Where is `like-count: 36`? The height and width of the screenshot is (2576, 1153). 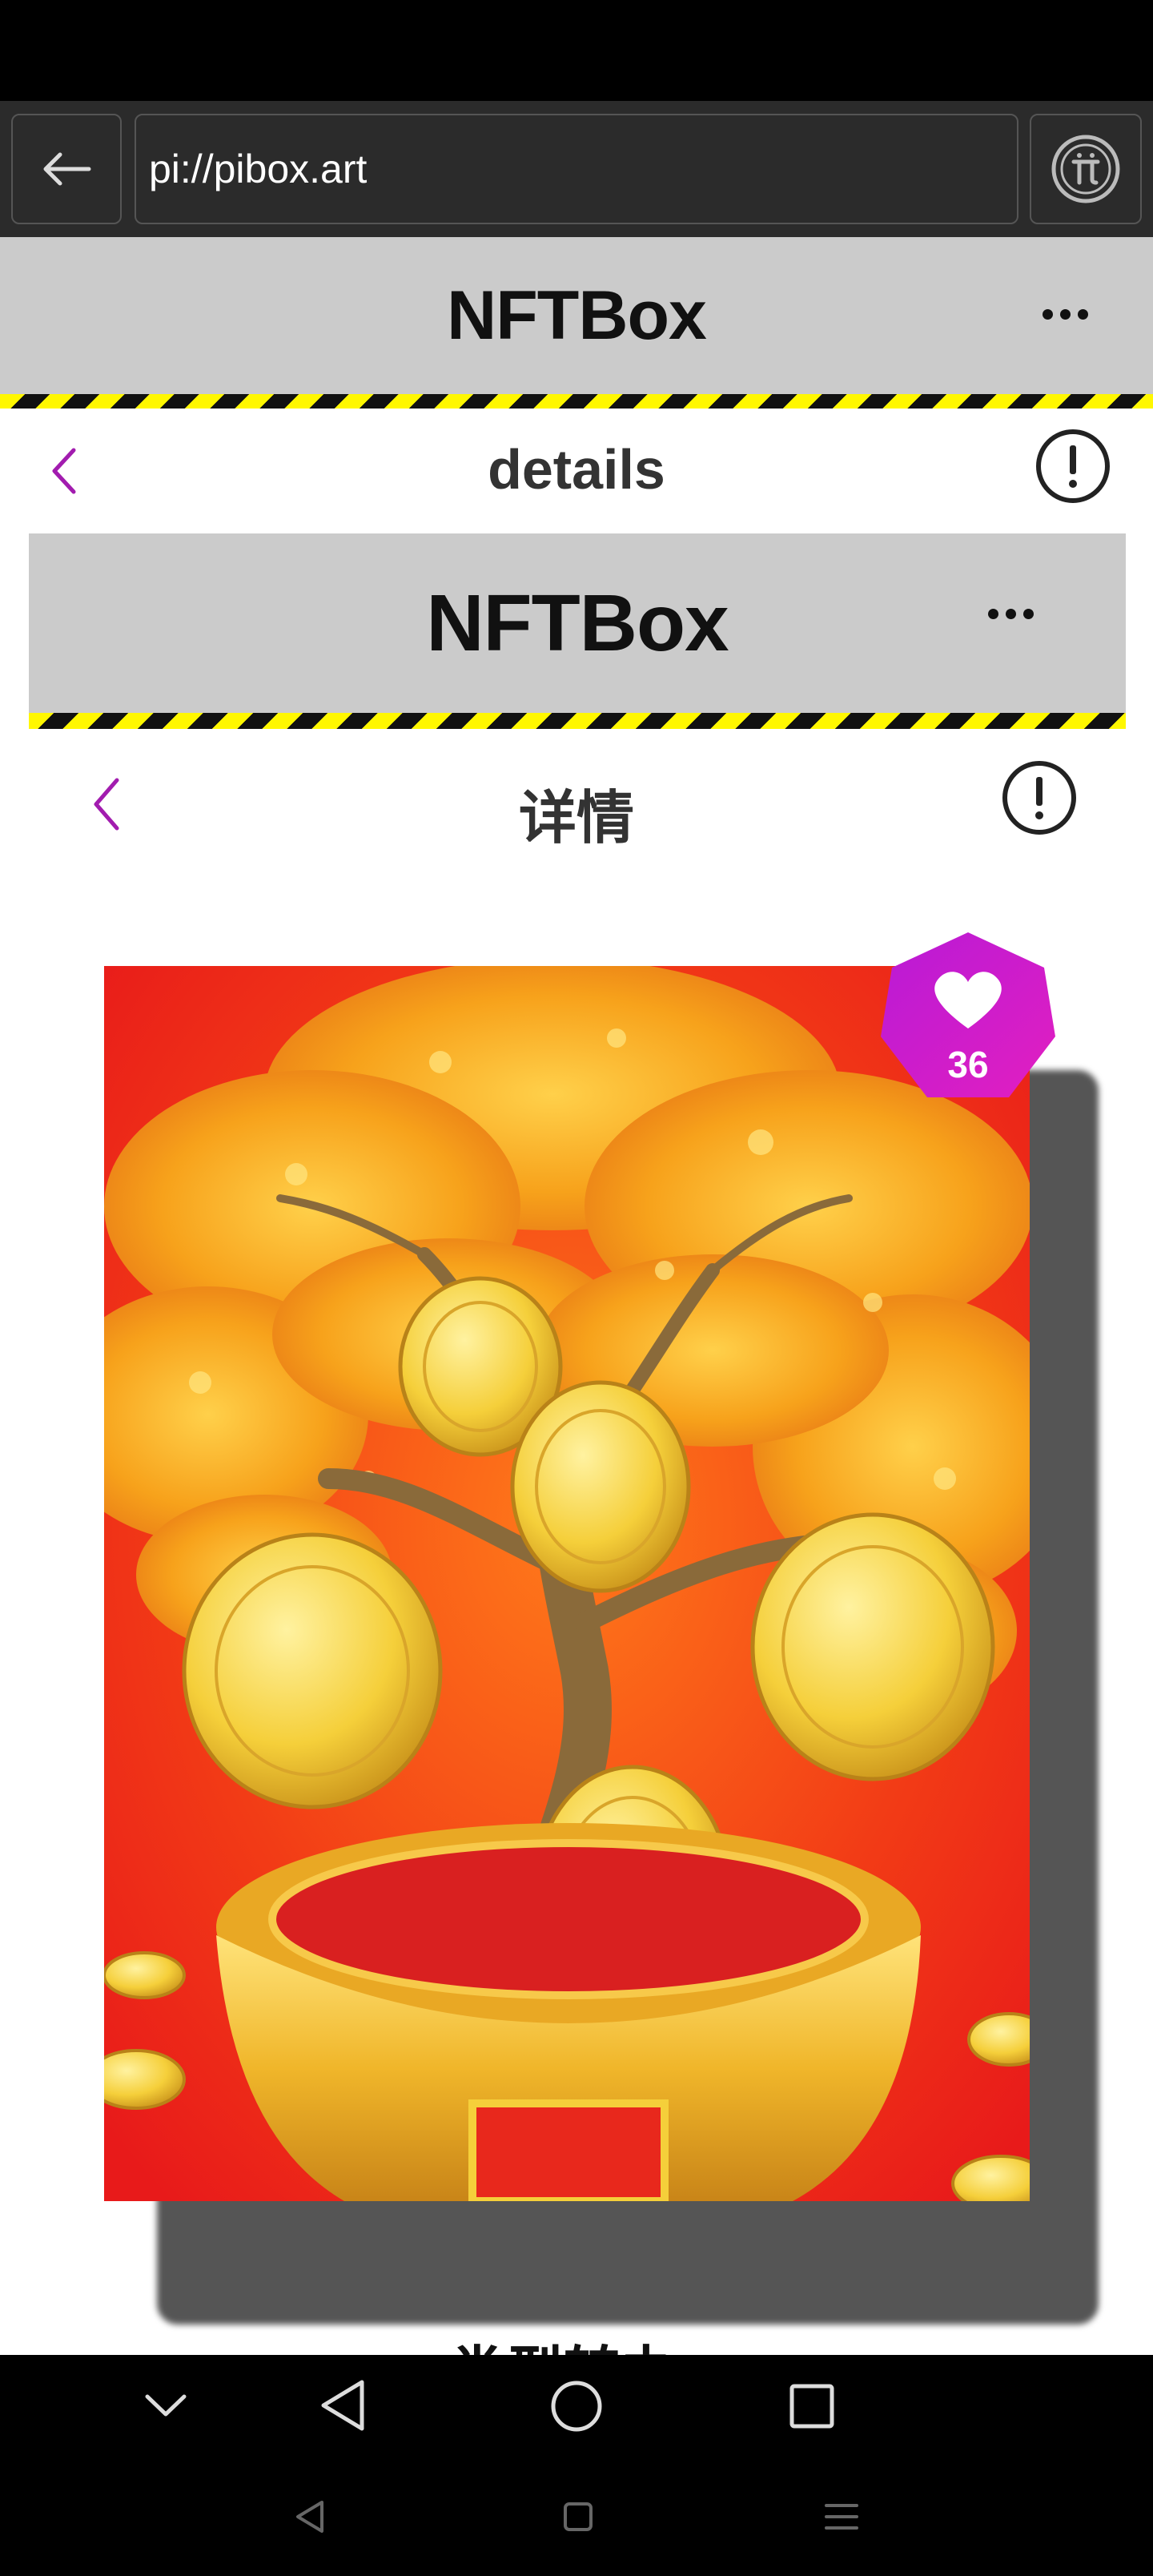 like-count: 36 is located at coordinates (968, 1064).